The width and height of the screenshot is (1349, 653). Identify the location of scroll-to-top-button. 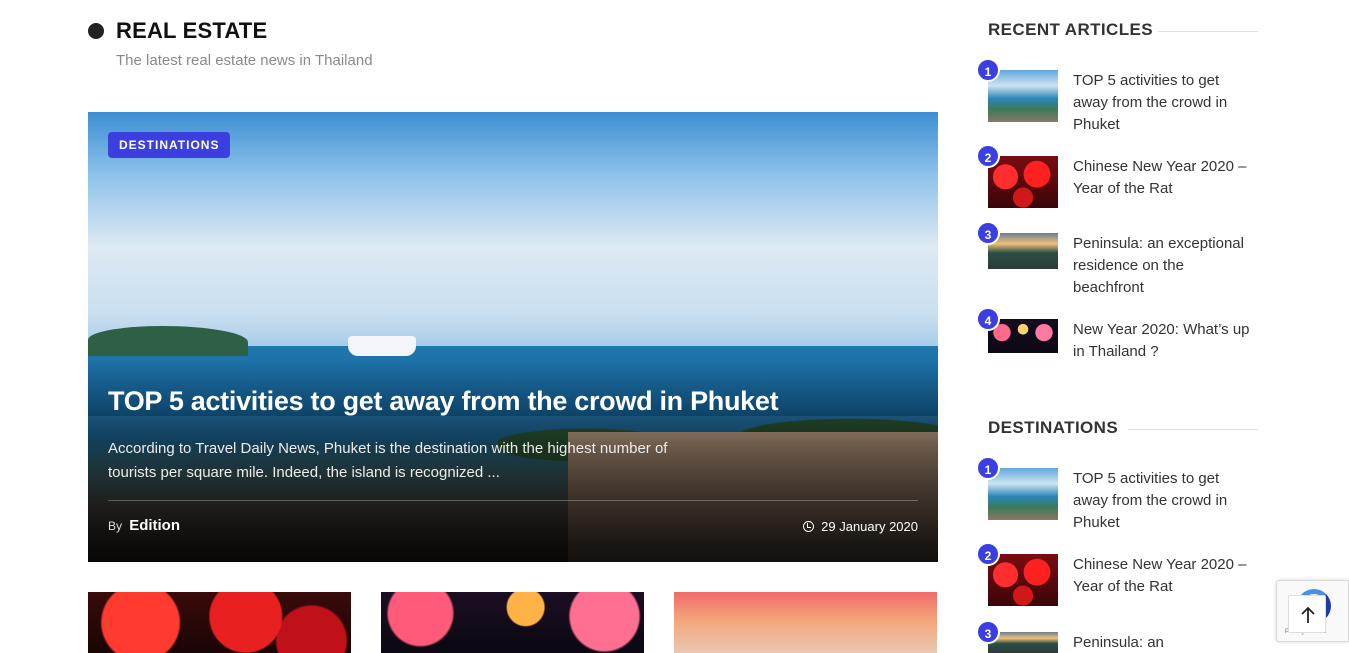
(1307, 614).